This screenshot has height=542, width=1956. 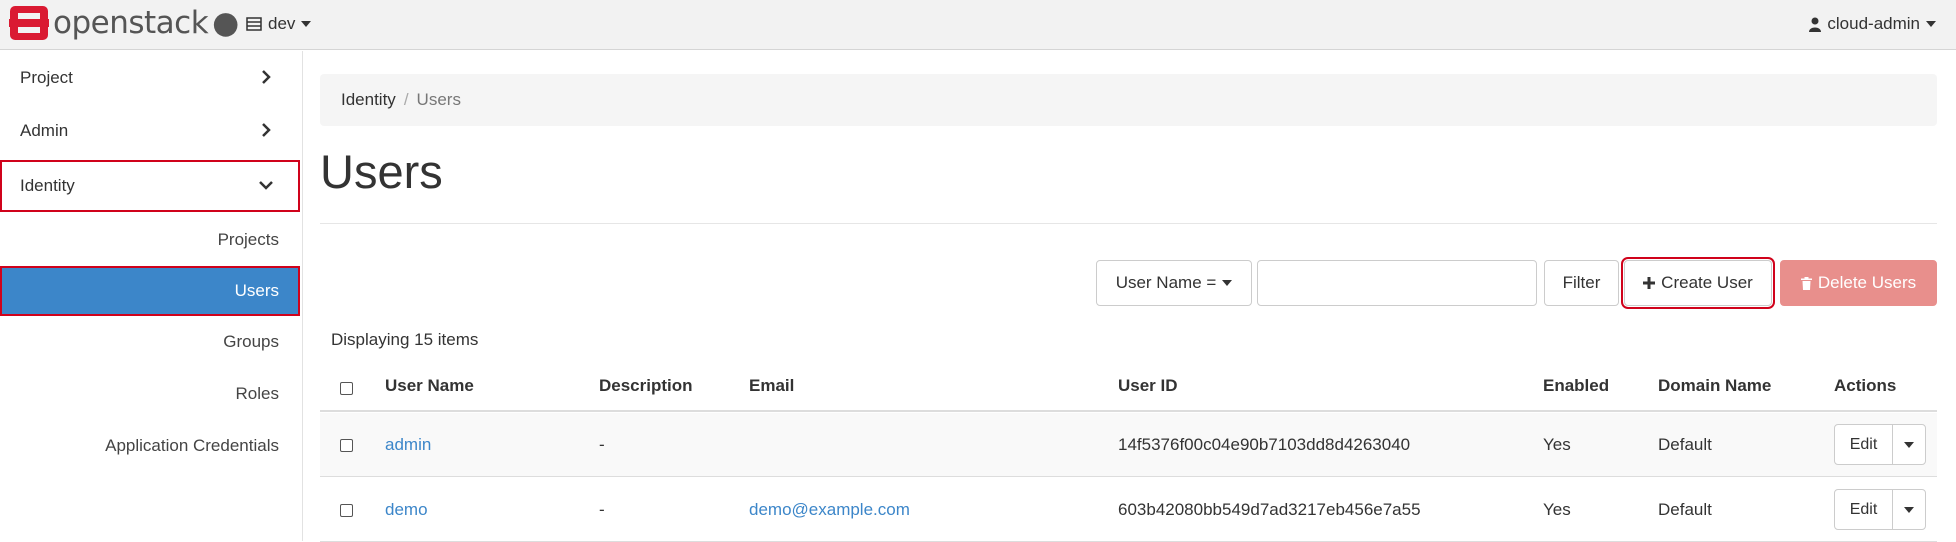 What do you see at coordinates (406, 510) in the screenshot?
I see `user-name-link: demo` at bounding box center [406, 510].